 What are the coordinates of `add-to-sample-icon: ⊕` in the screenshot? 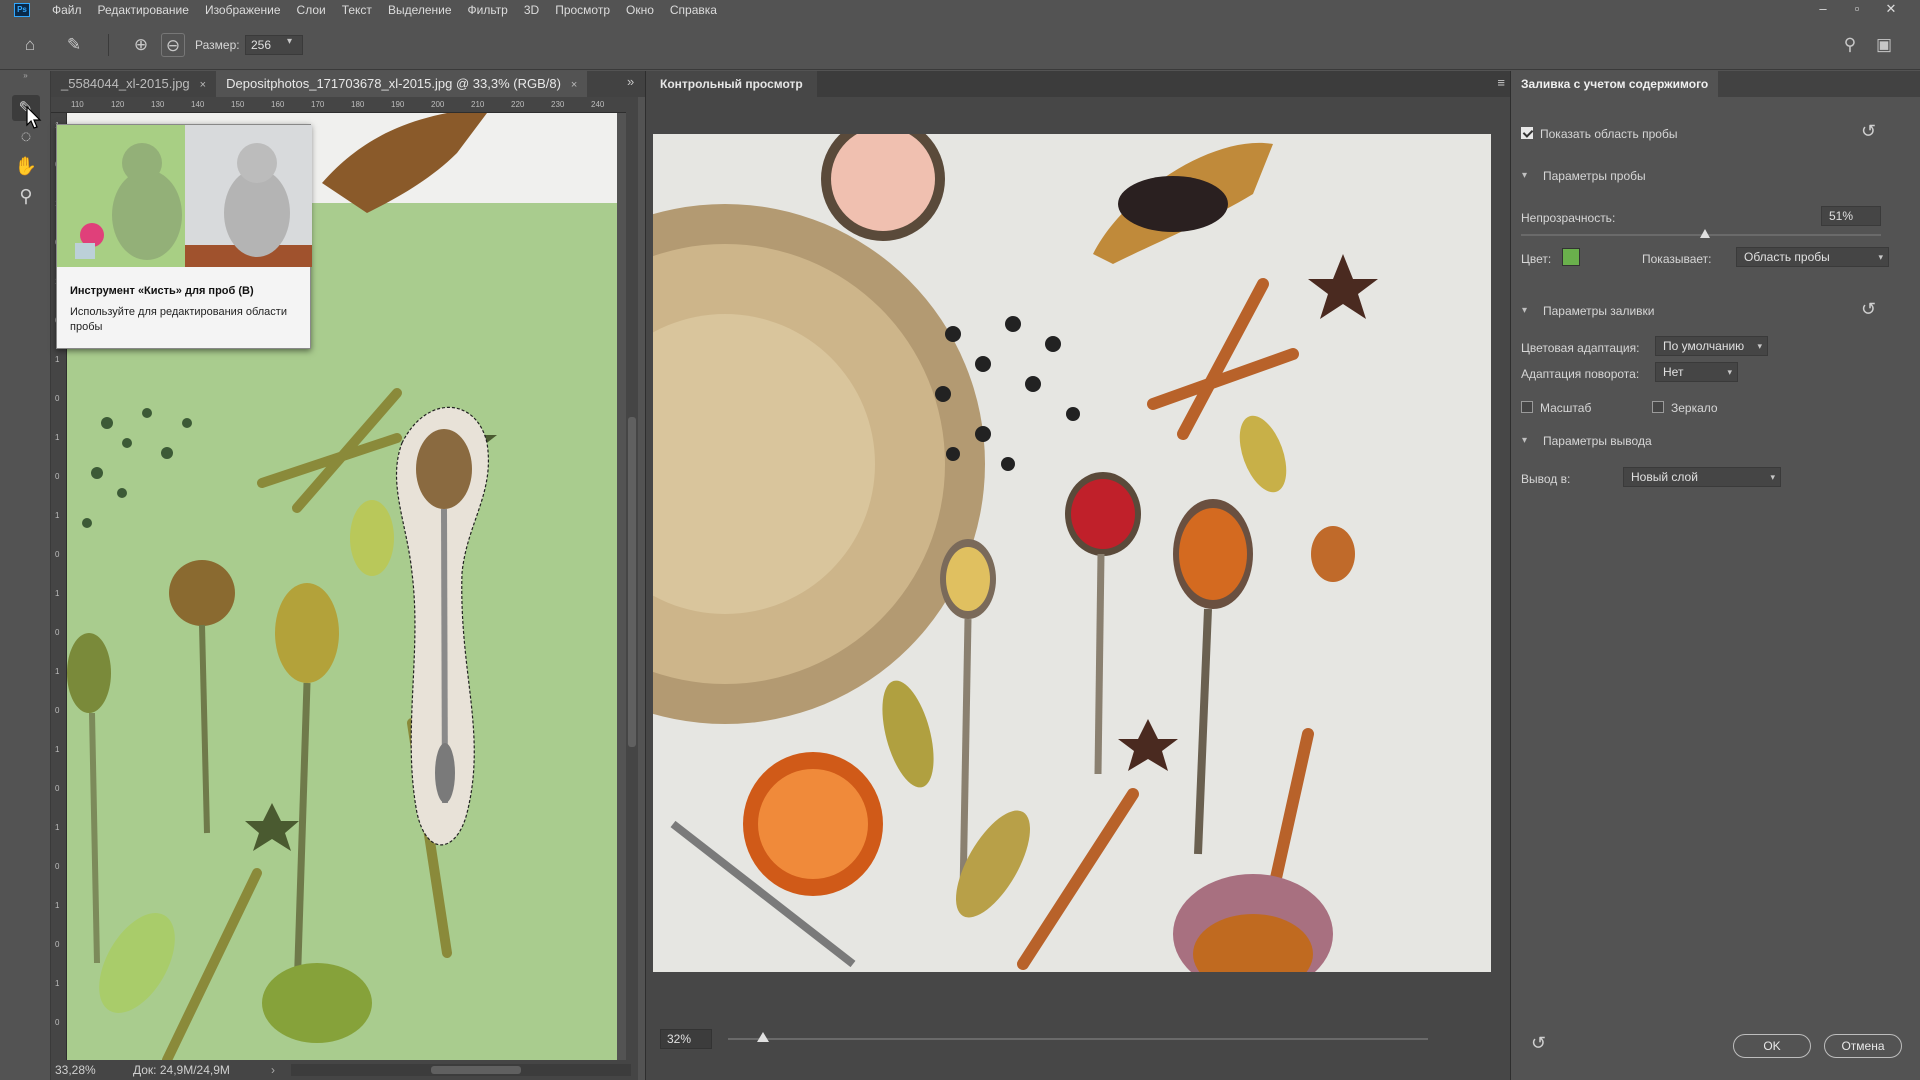 It's located at (141, 45).